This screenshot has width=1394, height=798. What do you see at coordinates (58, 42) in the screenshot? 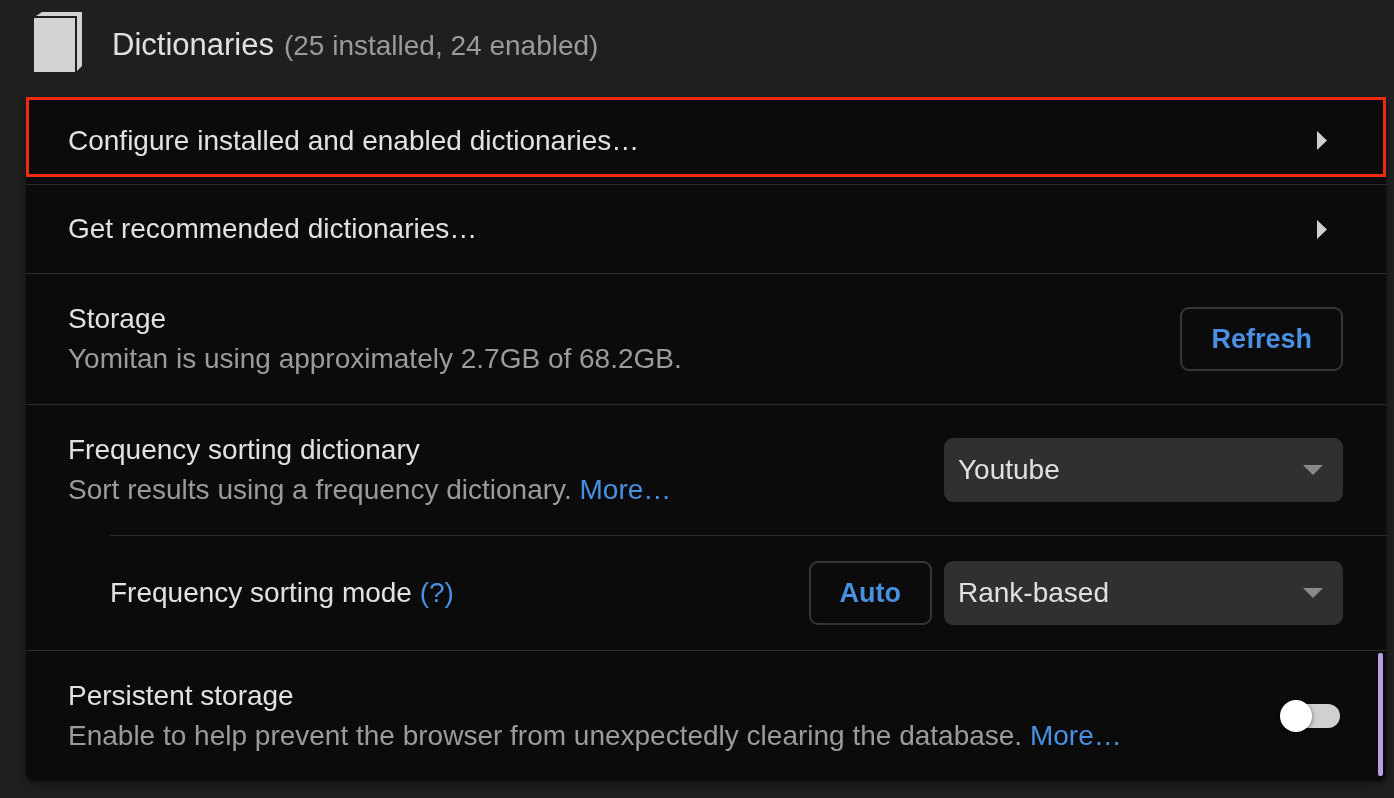
I see `book-icon` at bounding box center [58, 42].